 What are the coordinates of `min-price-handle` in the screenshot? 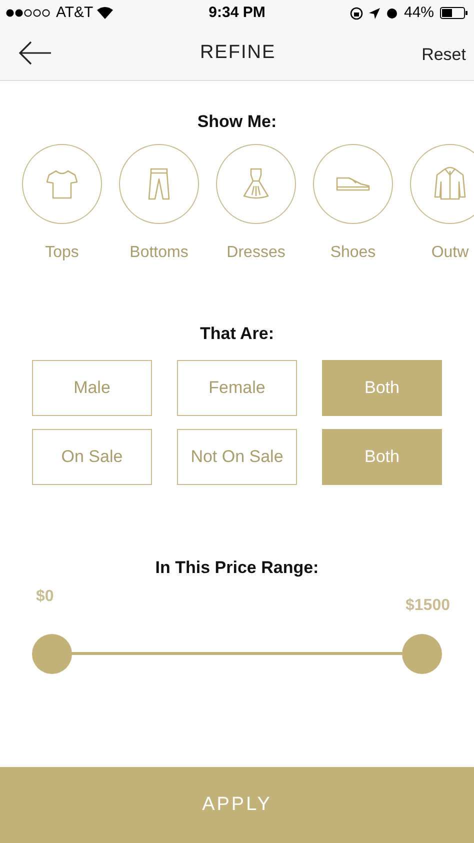 It's located at (52, 654).